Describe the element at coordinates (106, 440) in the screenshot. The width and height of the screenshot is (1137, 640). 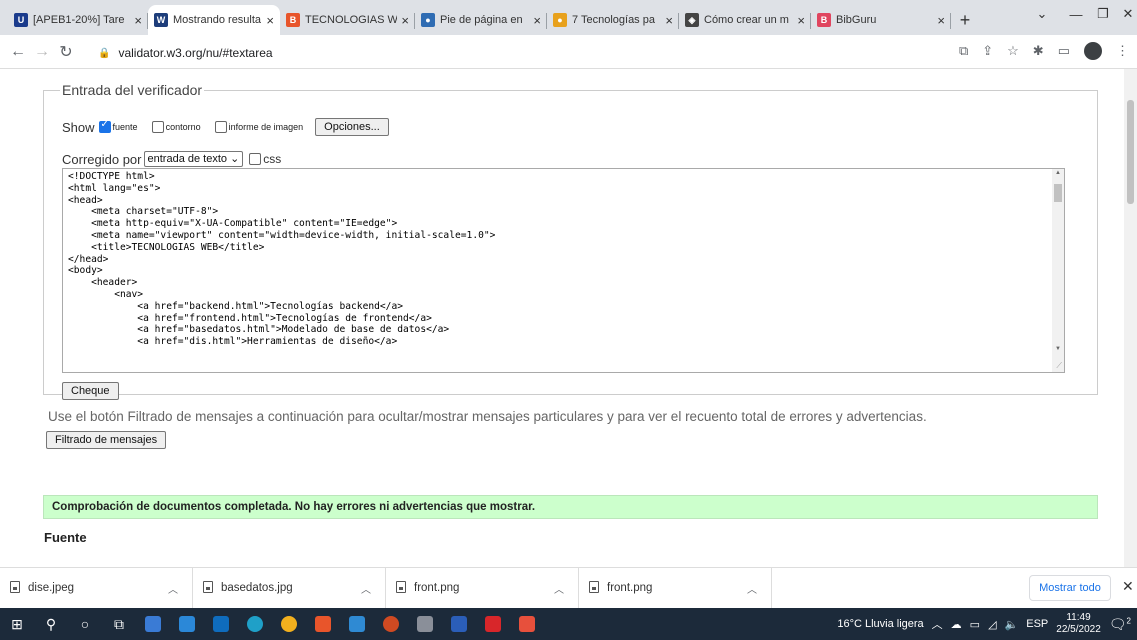
I see `message-filter-button: Filtrado de mensajes` at that location.